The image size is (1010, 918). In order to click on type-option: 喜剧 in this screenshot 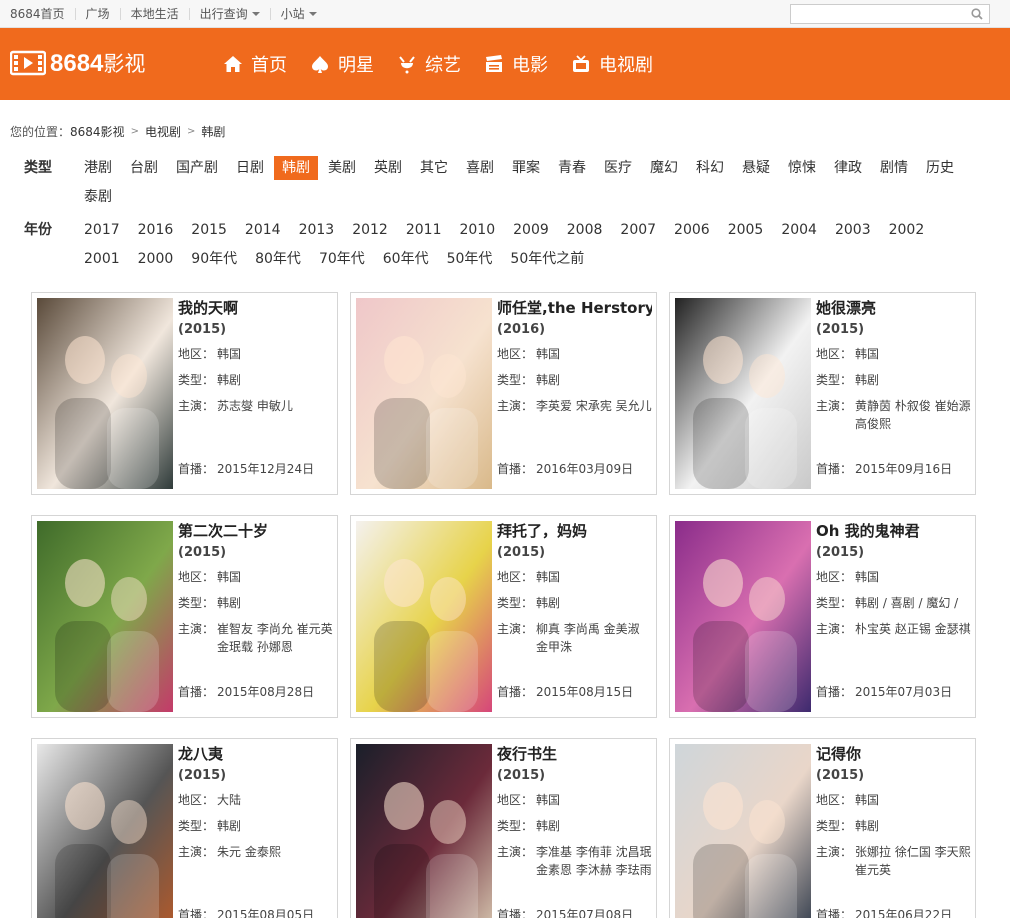, I will do `click(480, 168)`.